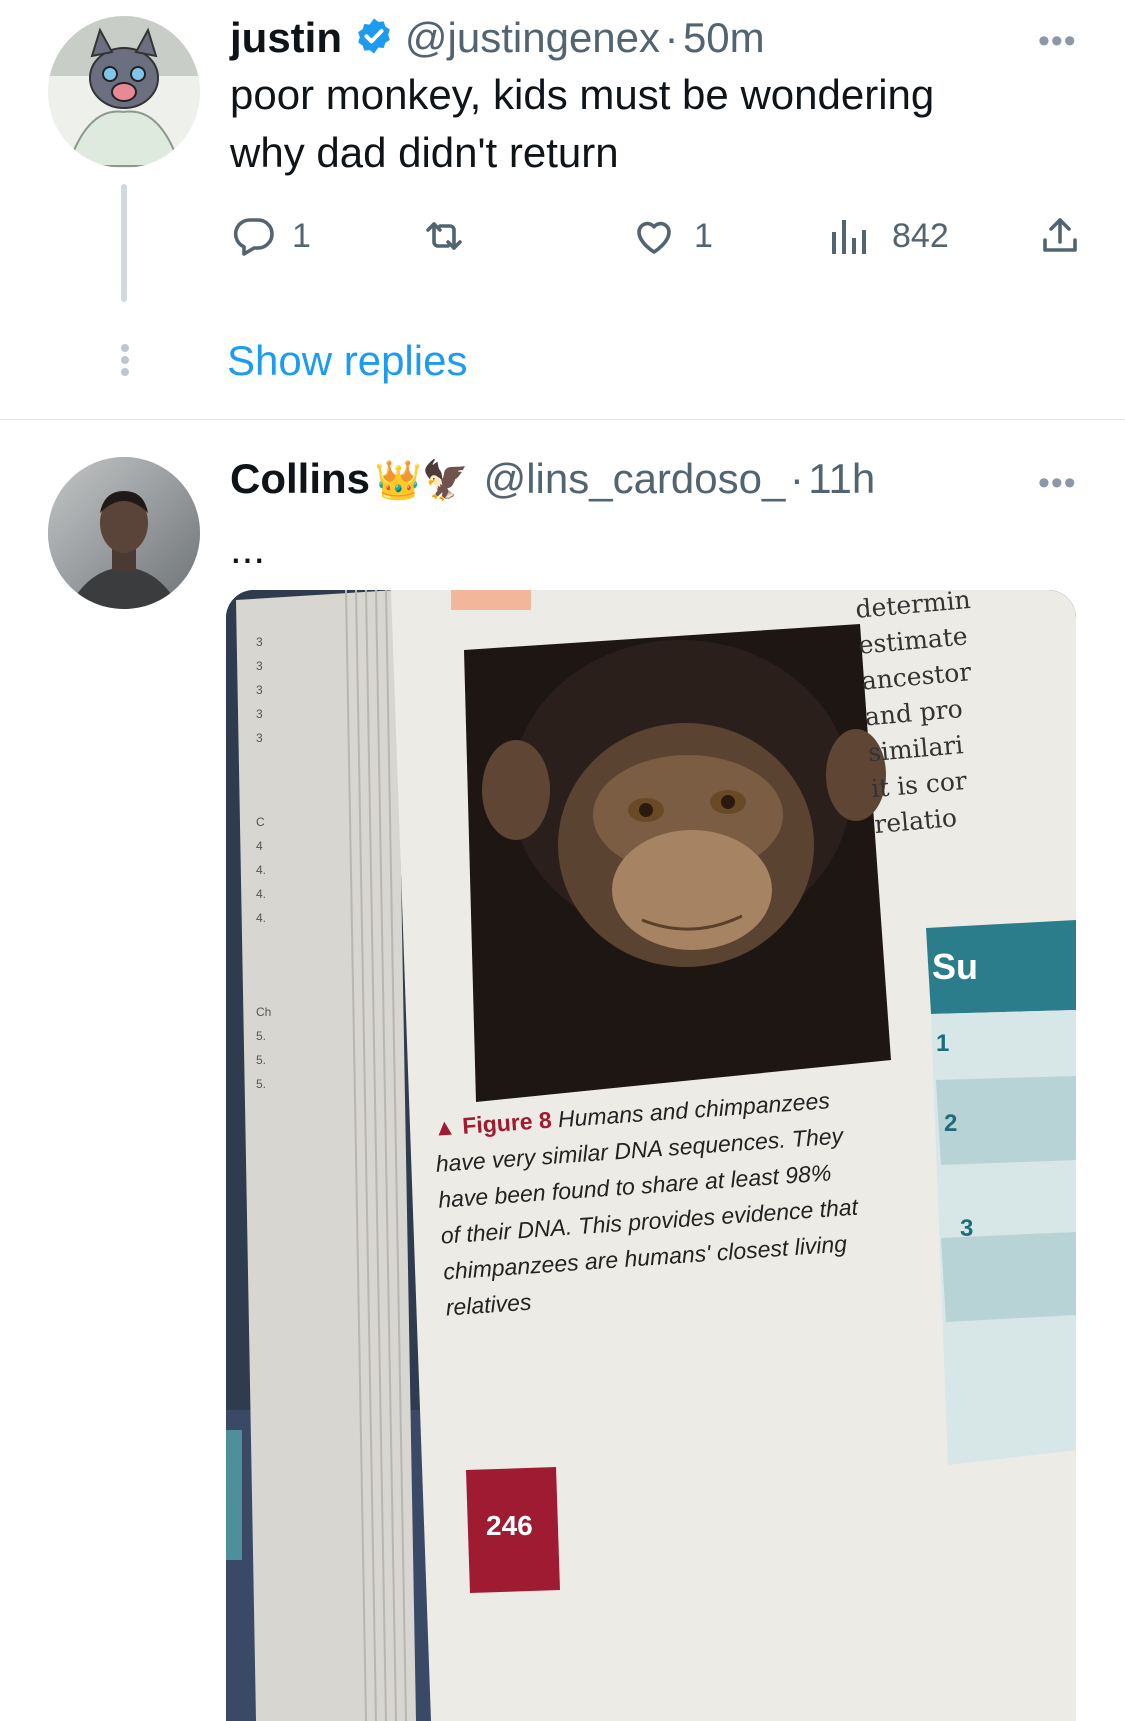 The width and height of the screenshot is (1125, 1721). Describe the element at coordinates (703, 236) in the screenshot. I see `like-count: 1` at that location.